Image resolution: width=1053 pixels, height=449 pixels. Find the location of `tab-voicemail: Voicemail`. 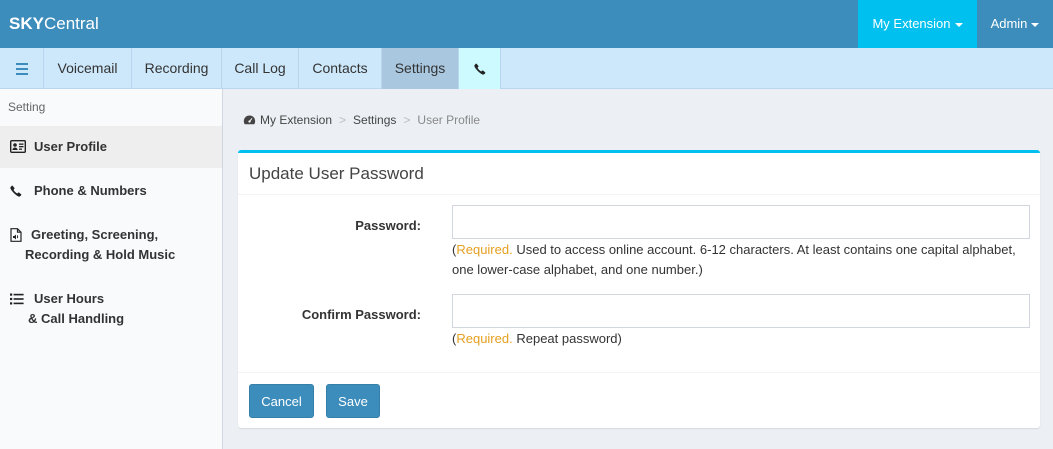

tab-voicemail: Voicemail is located at coordinates (88, 68).